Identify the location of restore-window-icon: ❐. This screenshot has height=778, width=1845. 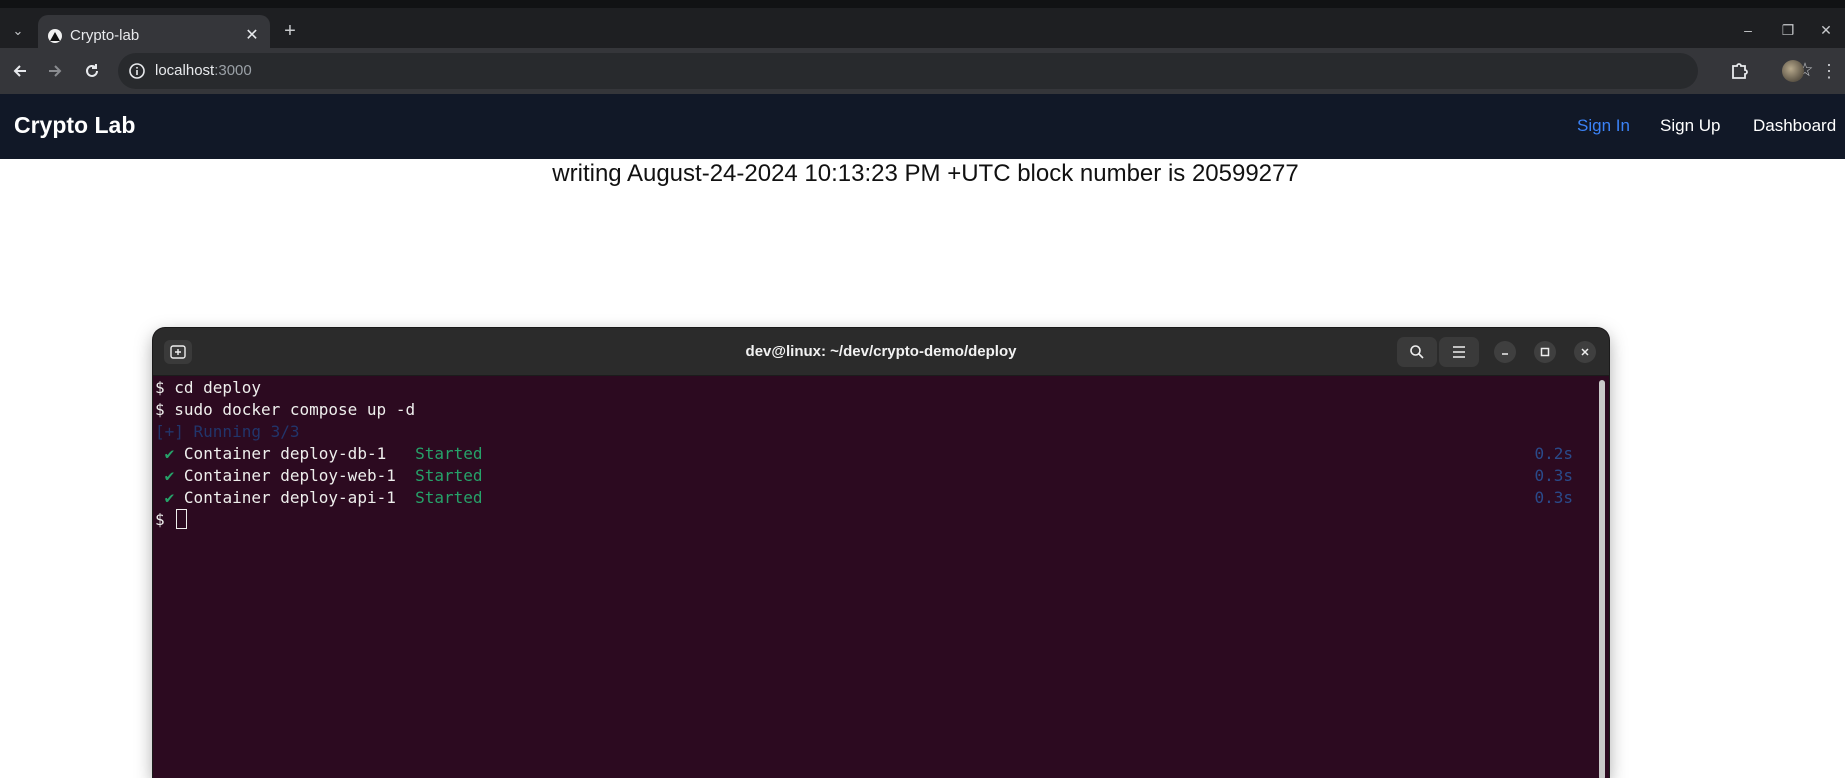
(1788, 32).